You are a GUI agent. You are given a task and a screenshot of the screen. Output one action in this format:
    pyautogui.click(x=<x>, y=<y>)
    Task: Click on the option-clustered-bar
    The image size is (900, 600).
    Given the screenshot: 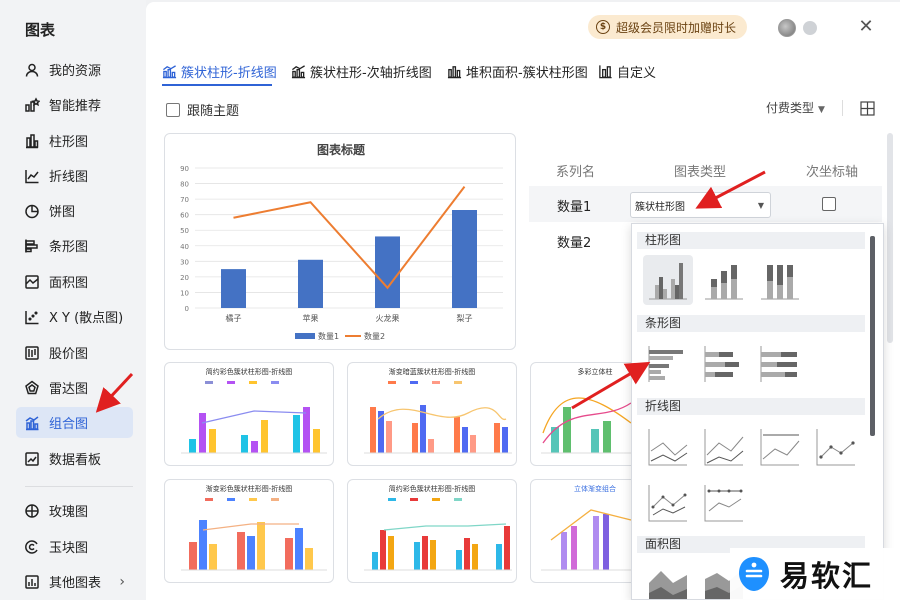 What is the action you would take?
    pyautogui.click(x=668, y=363)
    